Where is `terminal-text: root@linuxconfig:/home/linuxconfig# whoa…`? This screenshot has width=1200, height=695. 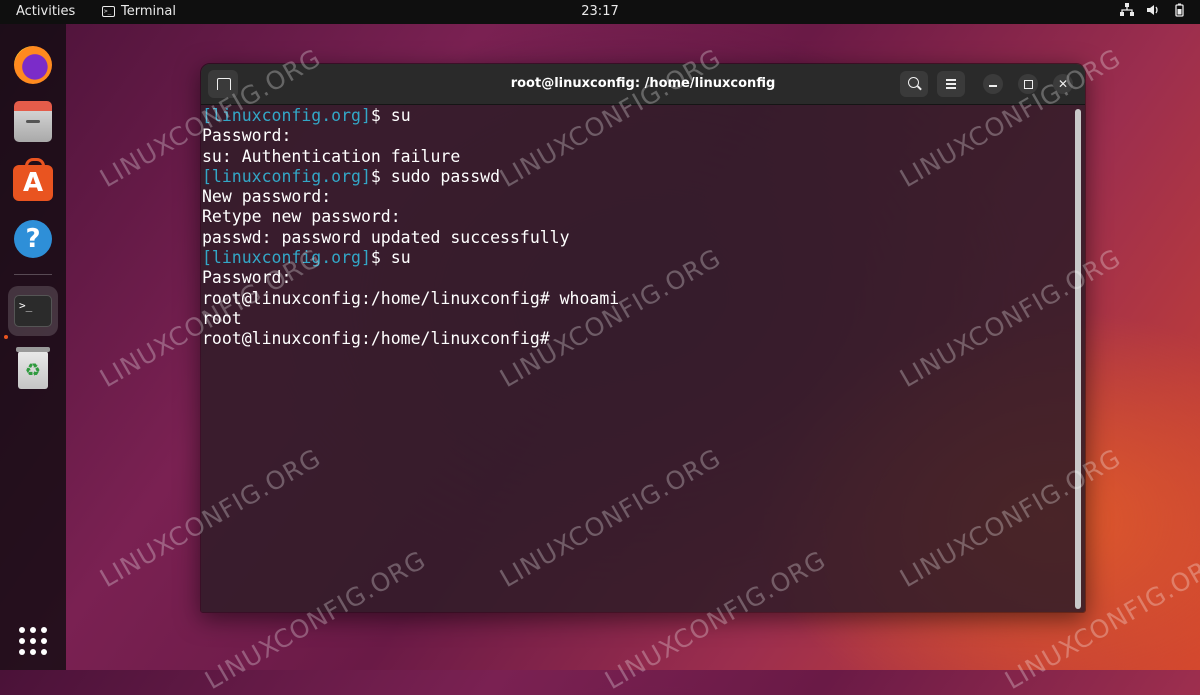 terminal-text: root@linuxconfig:/home/linuxconfig# whoa… is located at coordinates (411, 298).